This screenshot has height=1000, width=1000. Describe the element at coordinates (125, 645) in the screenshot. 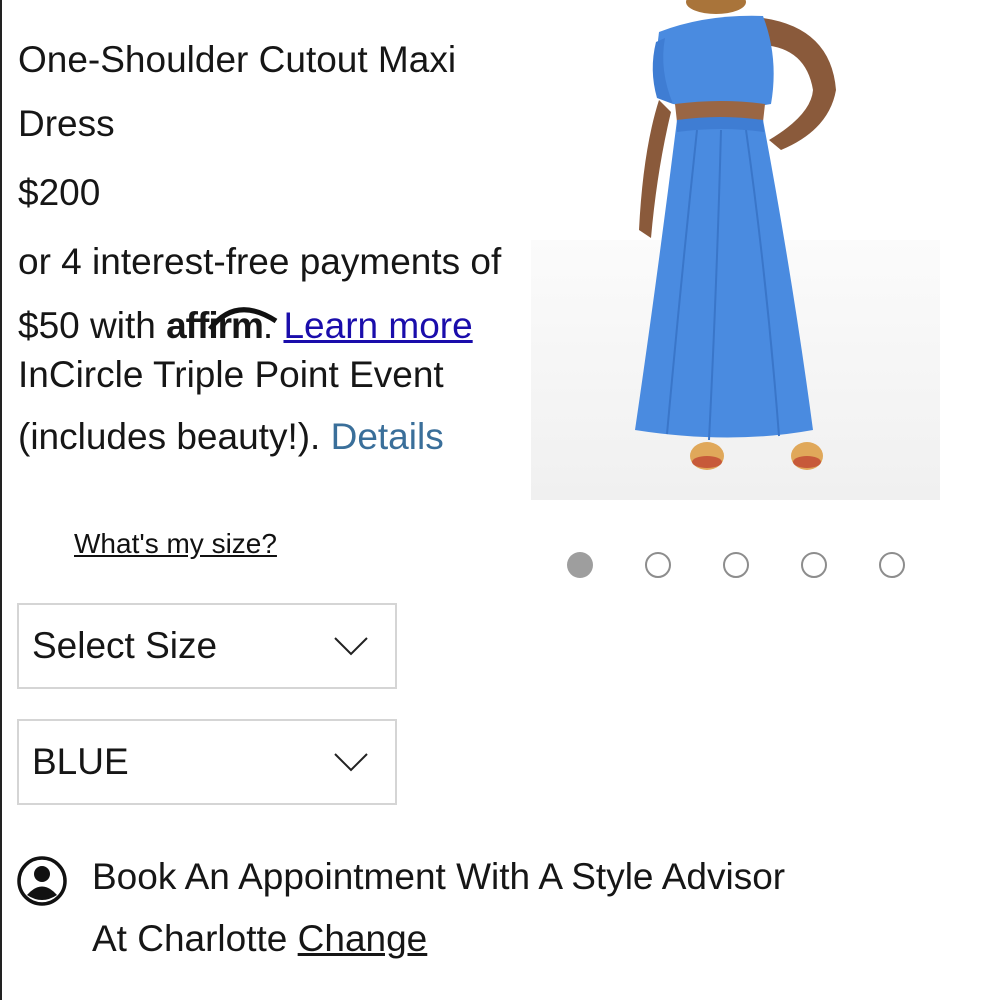

I see `size-select-value: Select Size` at that location.